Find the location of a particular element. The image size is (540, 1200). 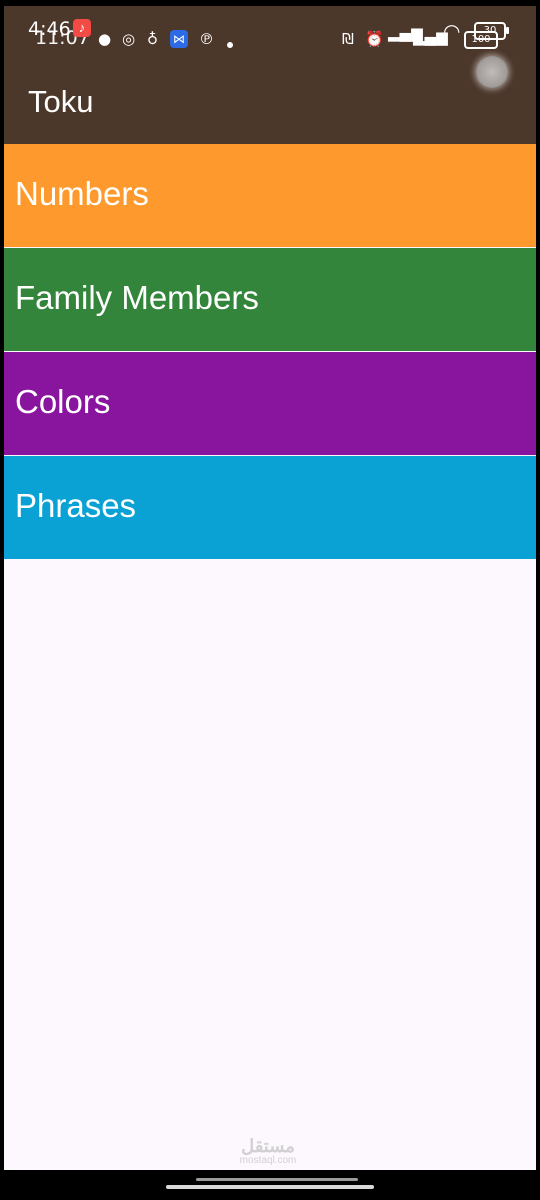

category-label: Colors is located at coordinates (63, 401).